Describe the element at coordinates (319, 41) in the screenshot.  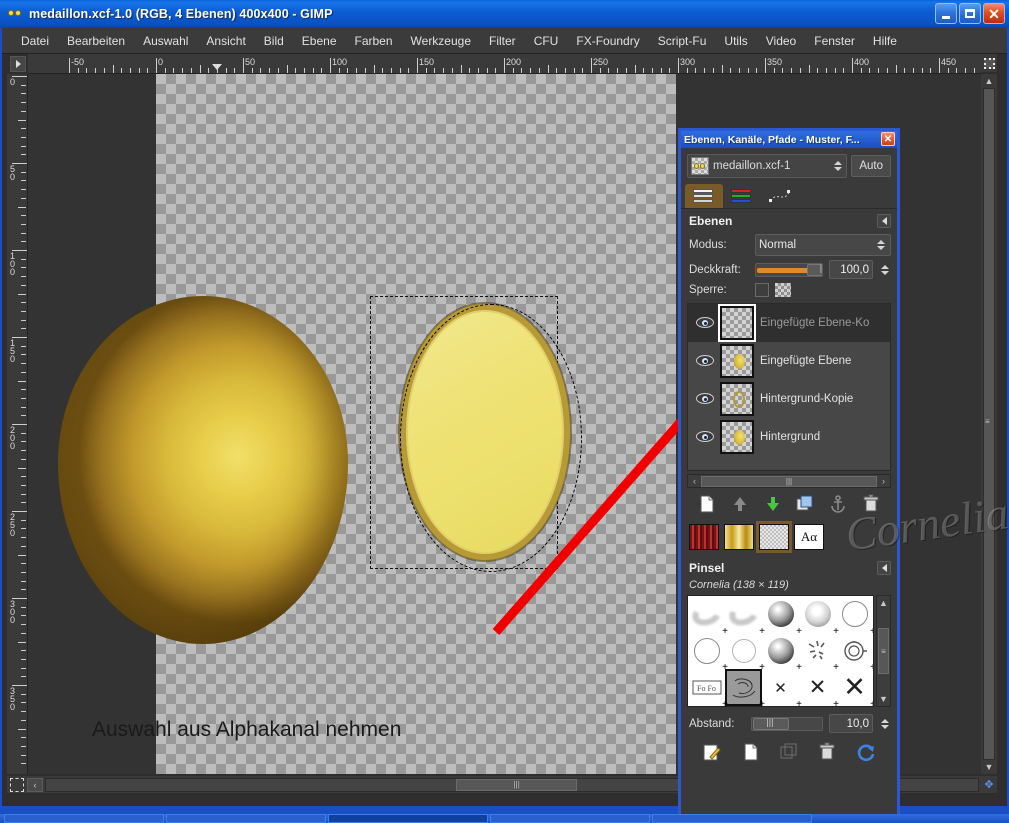
I see `menu-ebene: Ebene` at that location.